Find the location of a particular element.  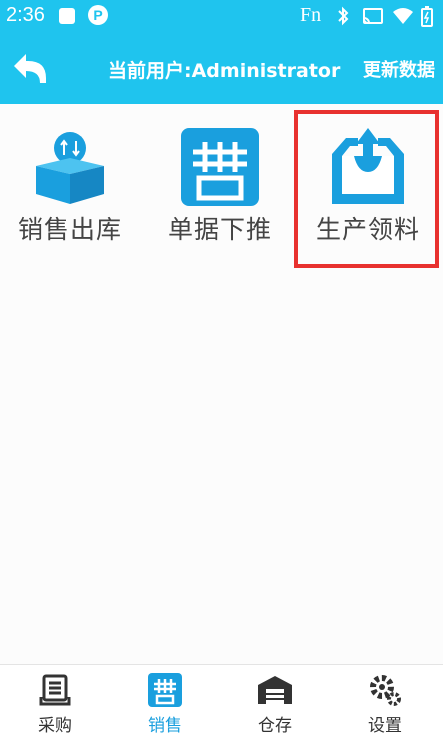

status-bar: 2:36 P Fn is located at coordinates (221, 16).